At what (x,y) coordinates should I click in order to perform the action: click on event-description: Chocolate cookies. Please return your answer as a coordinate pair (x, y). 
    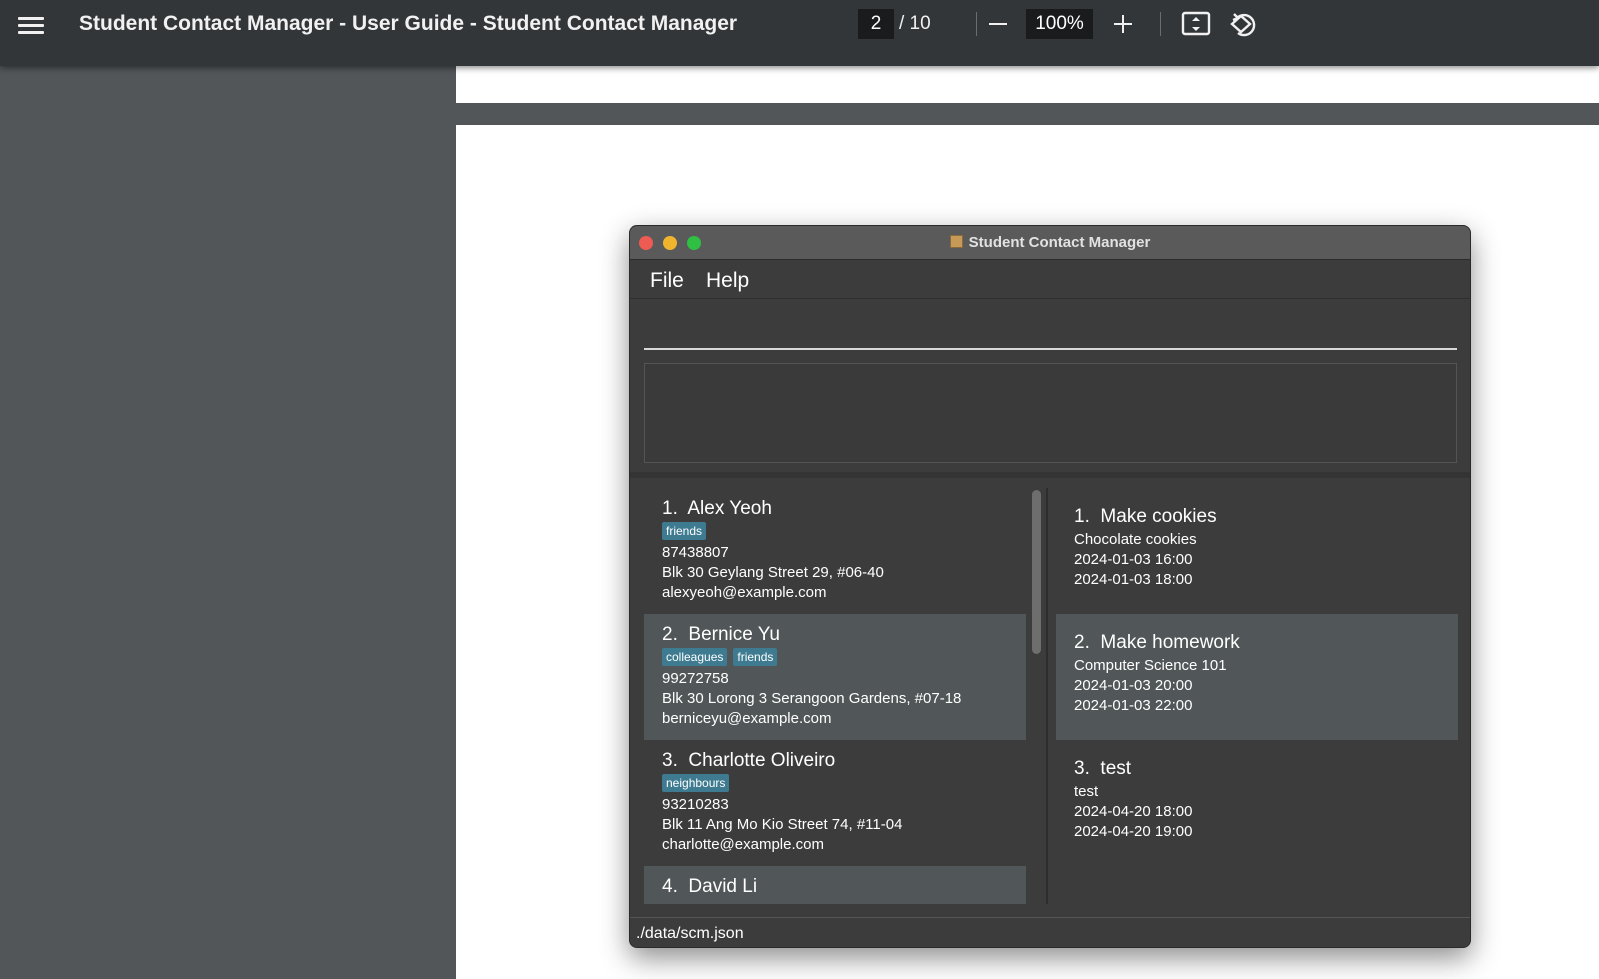
    Looking at the image, I should click on (1135, 539).